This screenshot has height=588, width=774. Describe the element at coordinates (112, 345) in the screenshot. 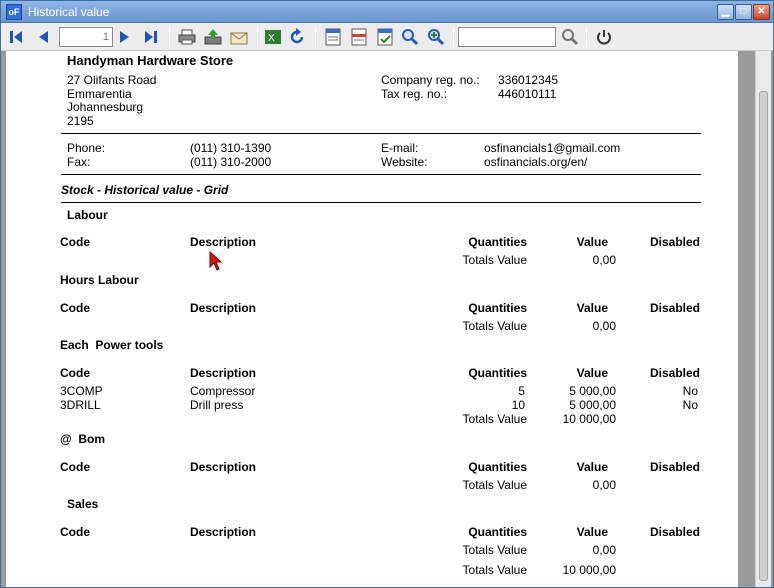

I see `group-name: Each Power tools` at that location.